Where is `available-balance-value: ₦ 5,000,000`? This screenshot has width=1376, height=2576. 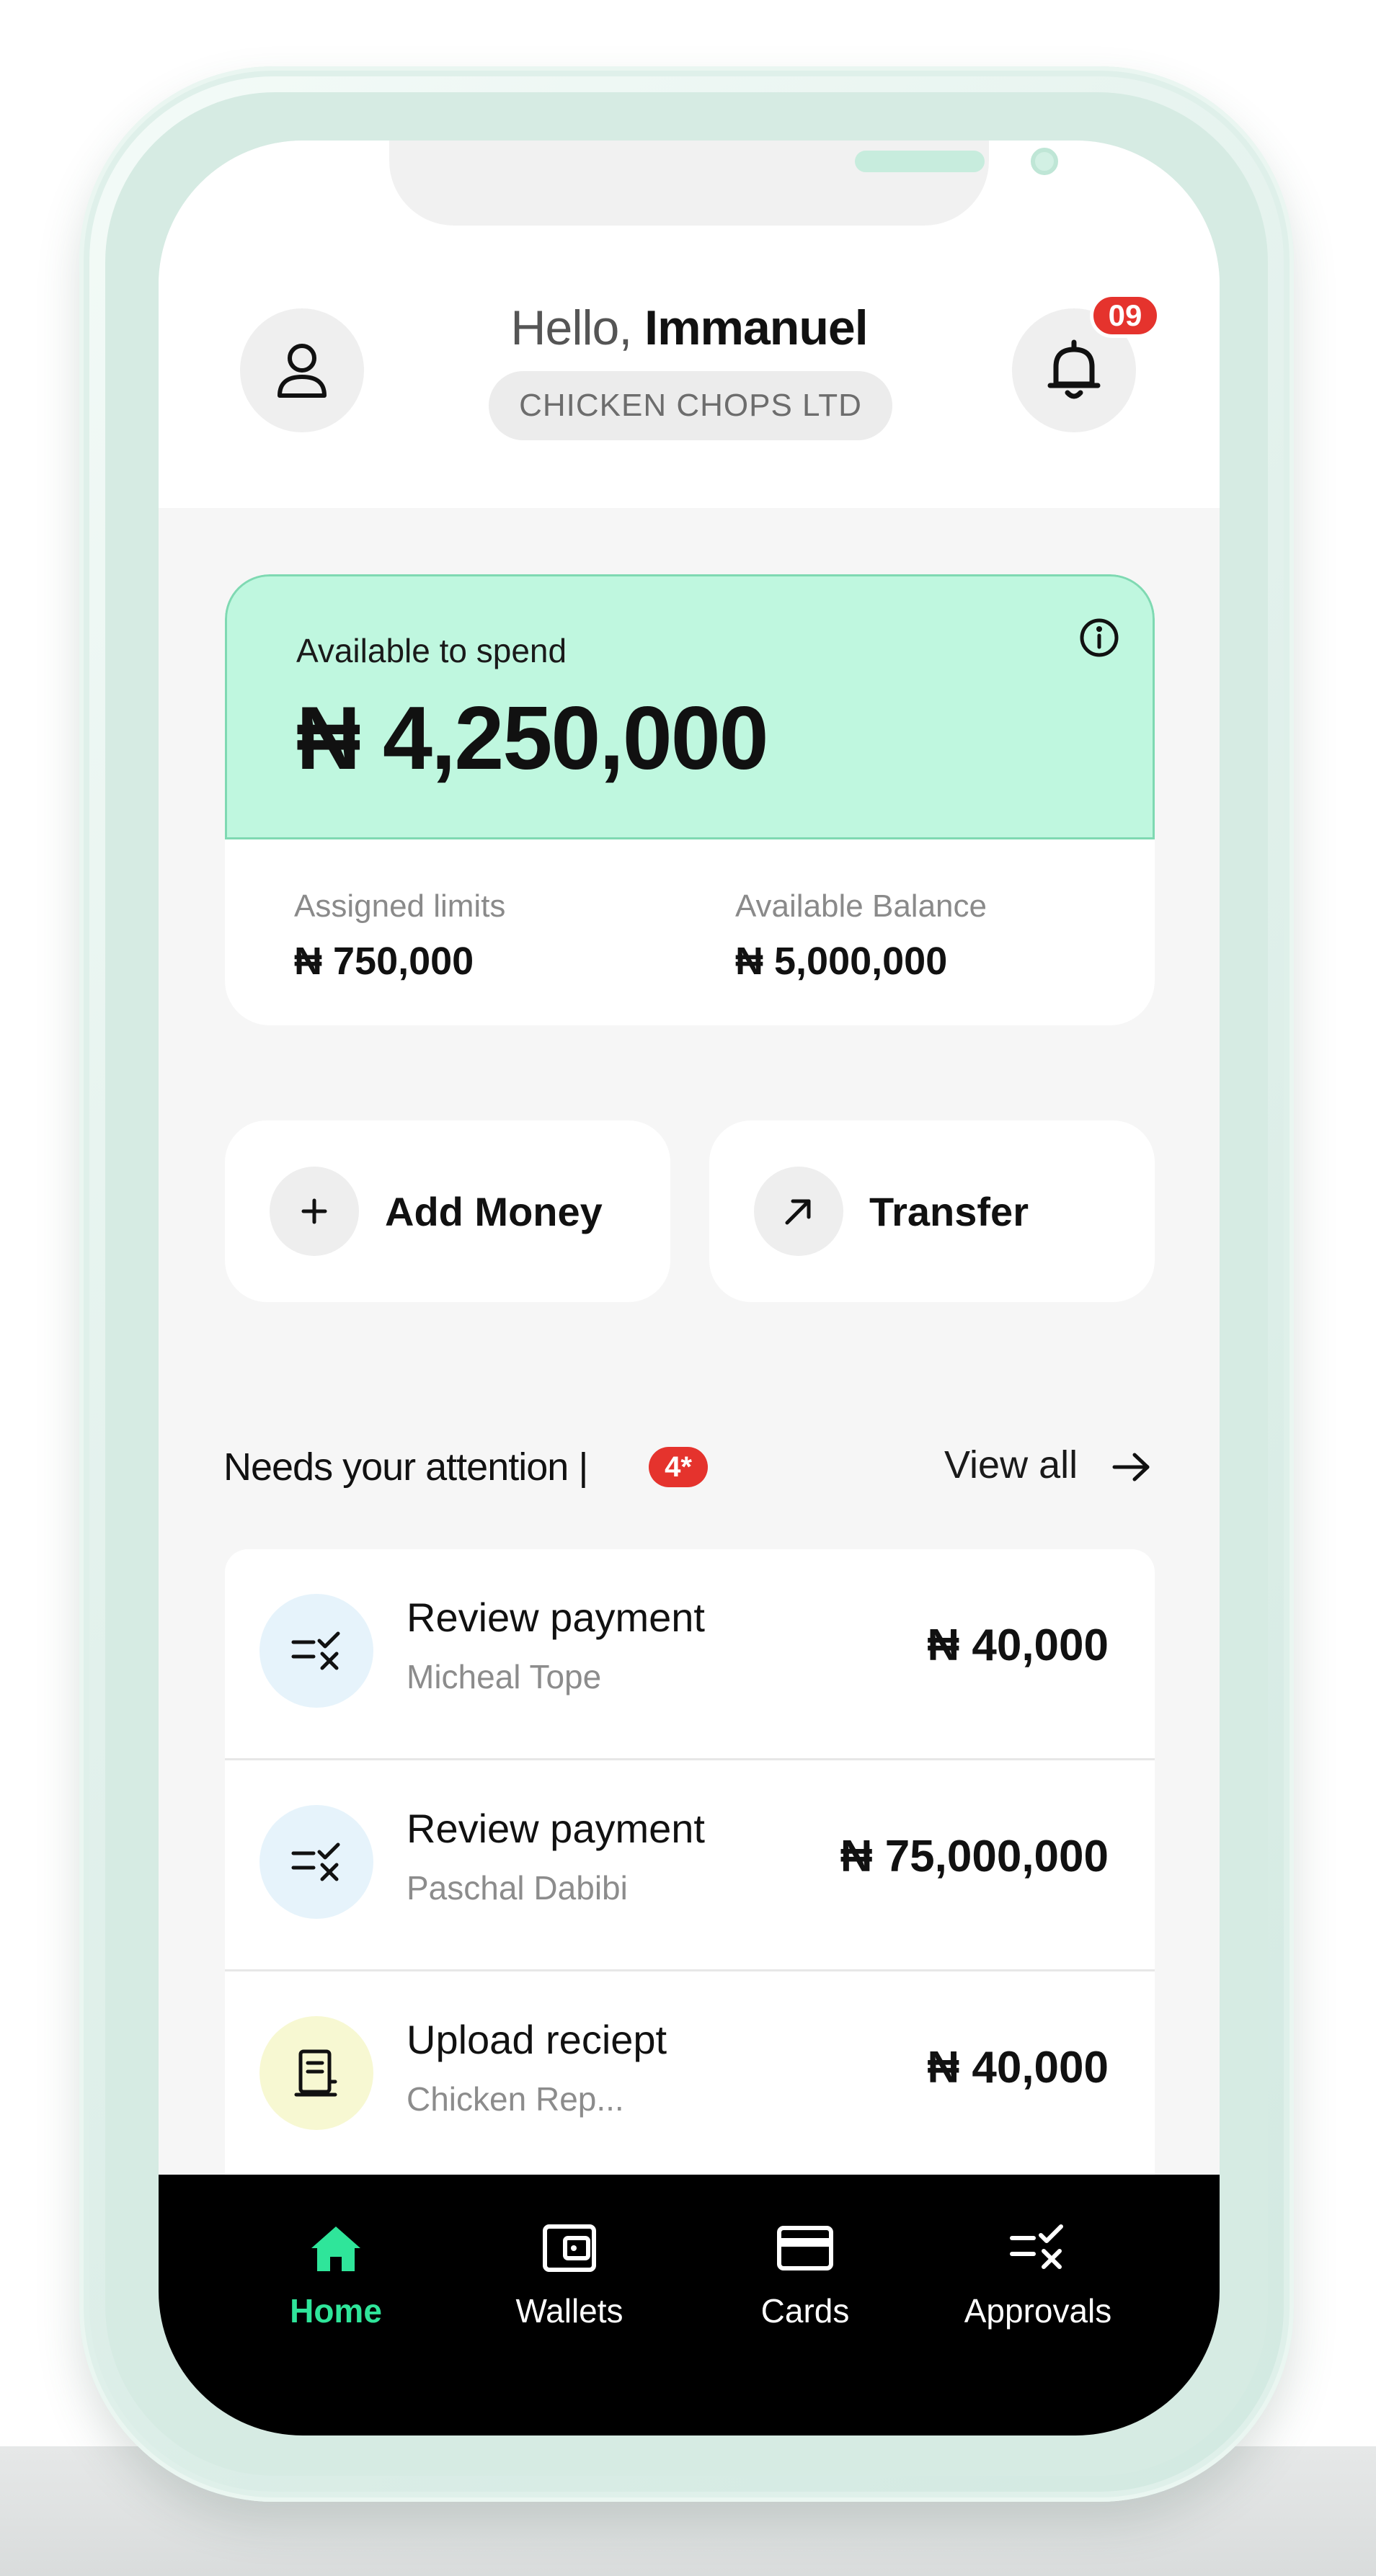 available-balance-value: ₦ 5,000,000 is located at coordinates (842, 961).